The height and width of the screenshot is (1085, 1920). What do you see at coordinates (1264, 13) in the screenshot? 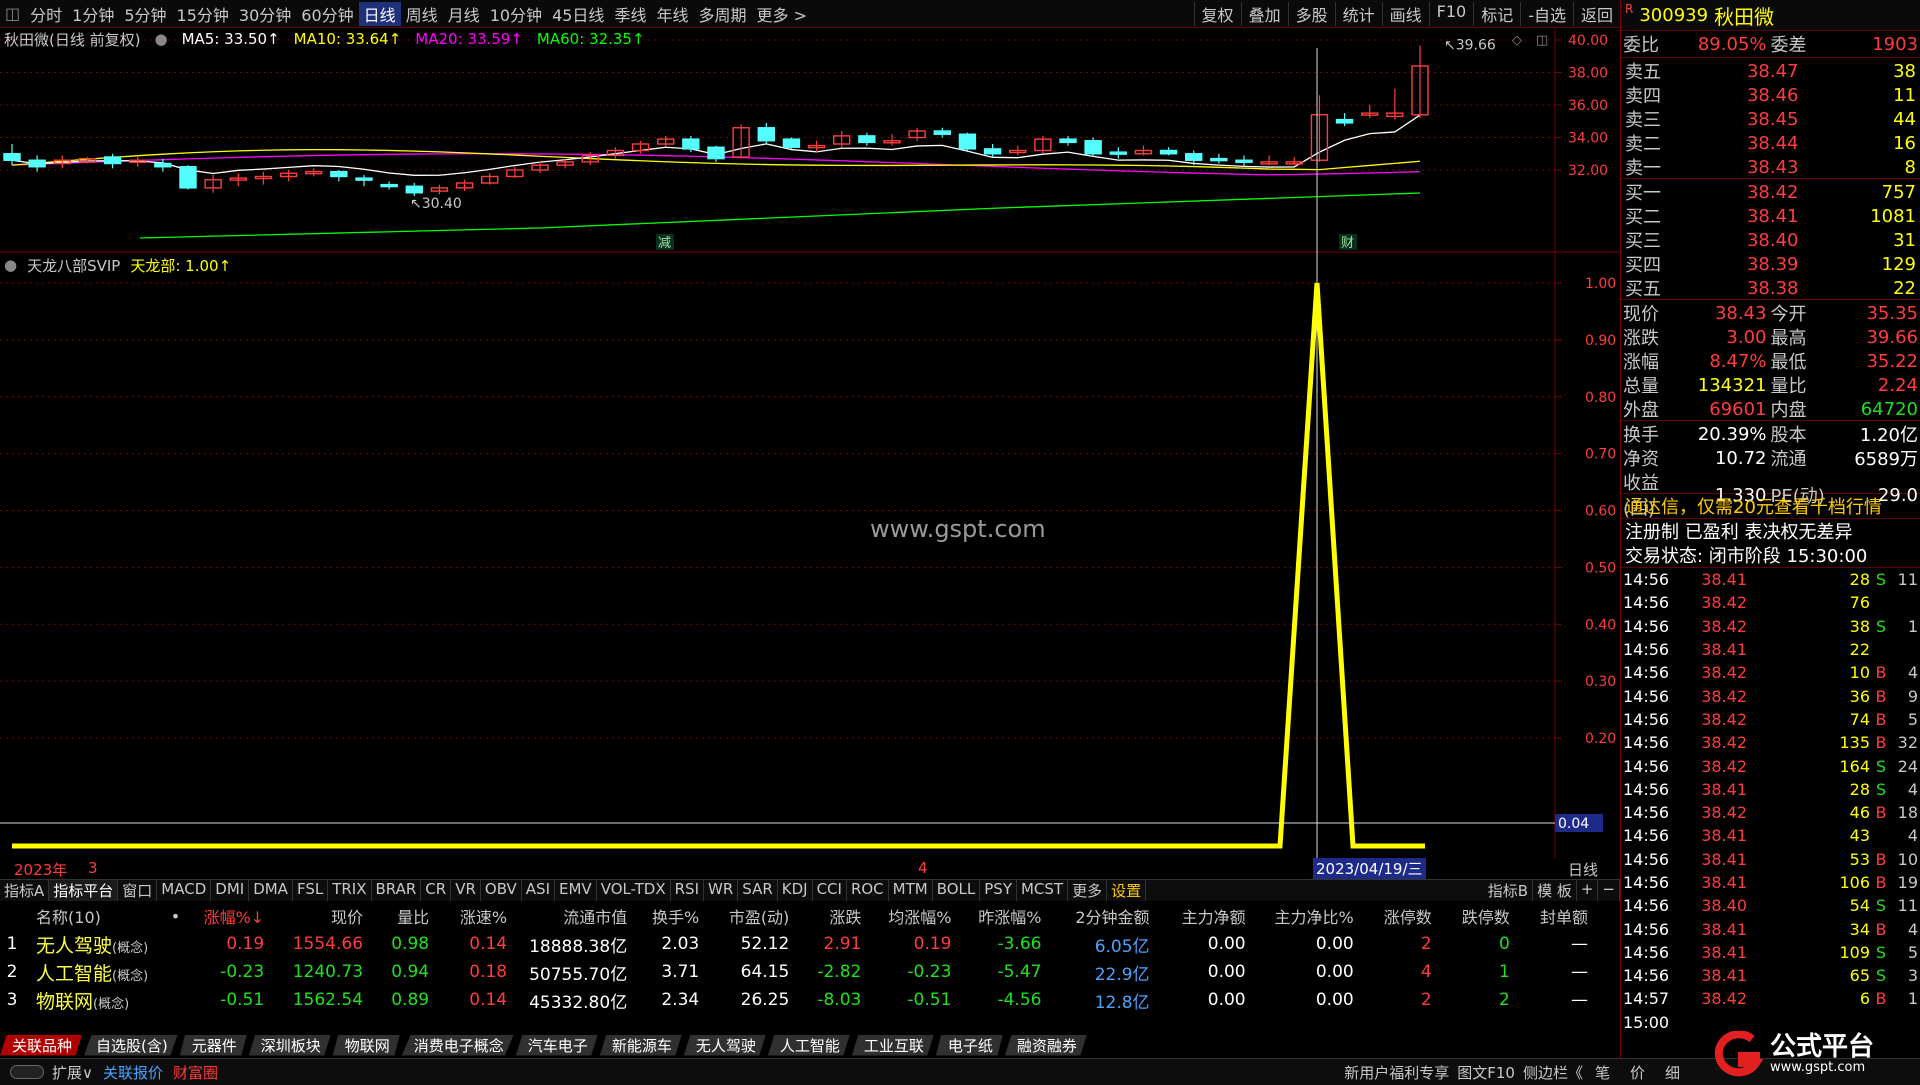
I see `tool-button: 叠加` at bounding box center [1264, 13].